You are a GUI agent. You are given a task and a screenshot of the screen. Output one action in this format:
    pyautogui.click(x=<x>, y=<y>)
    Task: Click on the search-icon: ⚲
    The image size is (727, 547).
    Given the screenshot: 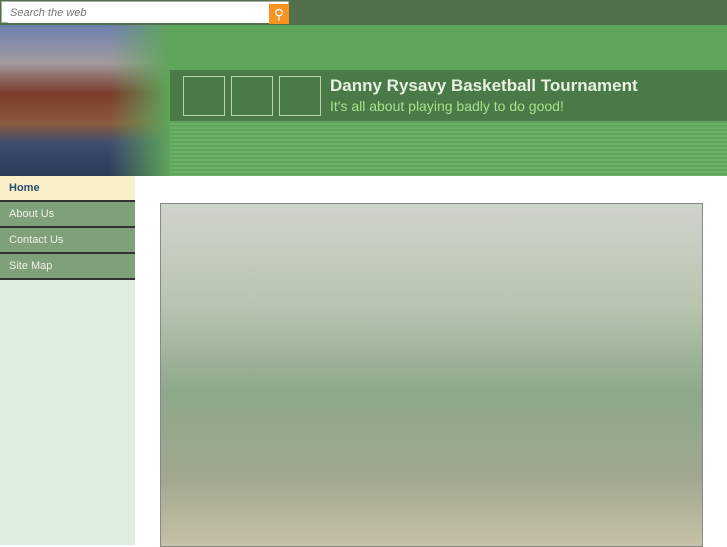 What is the action you would take?
    pyautogui.click(x=279, y=14)
    